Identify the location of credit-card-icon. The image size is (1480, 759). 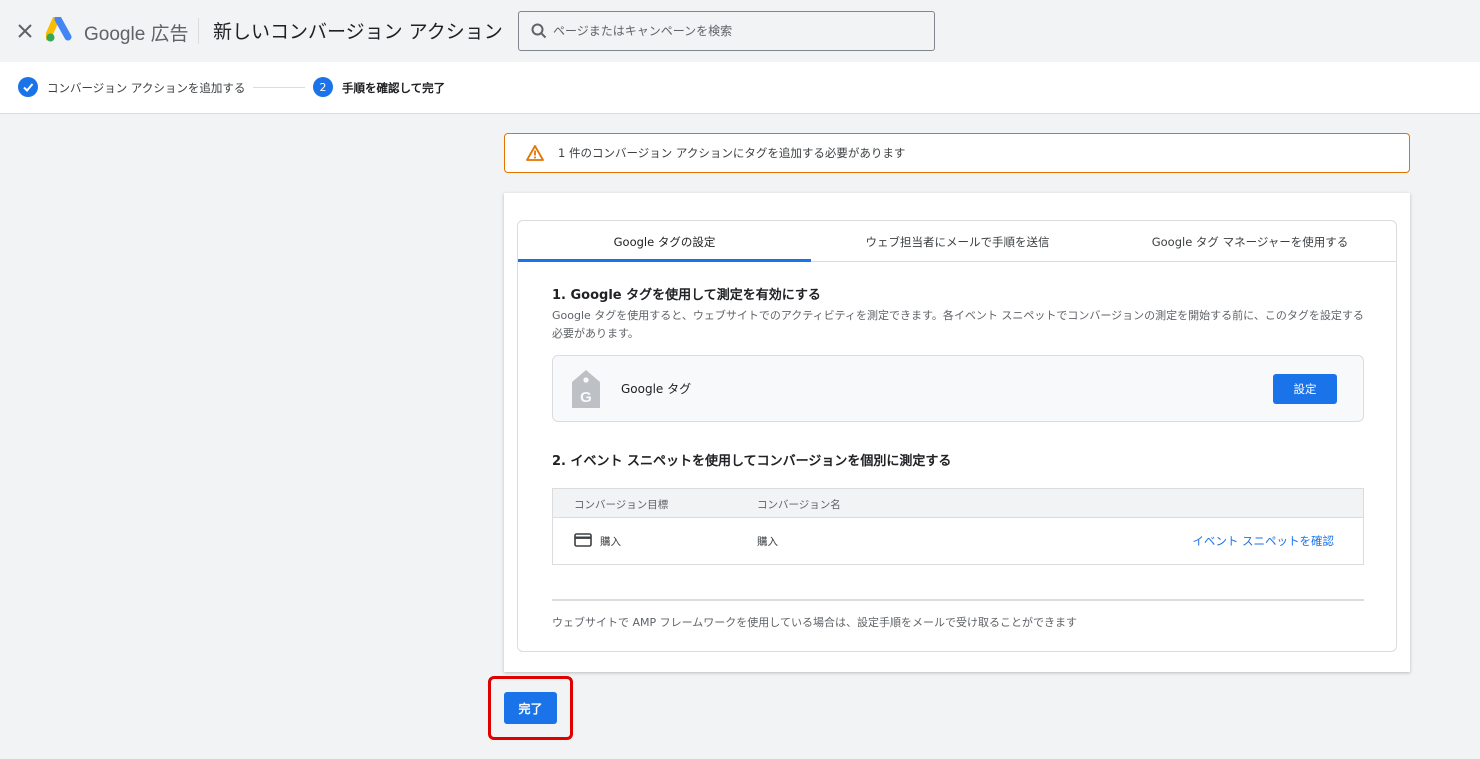
(583, 540).